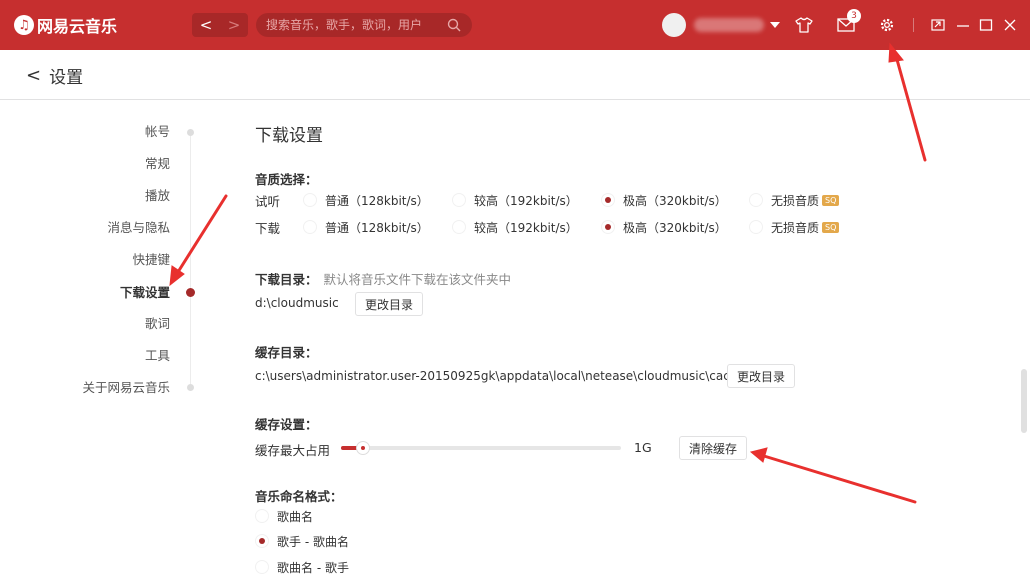  Describe the element at coordinates (854, 16) in the screenshot. I see `message-count-badge: 3` at that location.